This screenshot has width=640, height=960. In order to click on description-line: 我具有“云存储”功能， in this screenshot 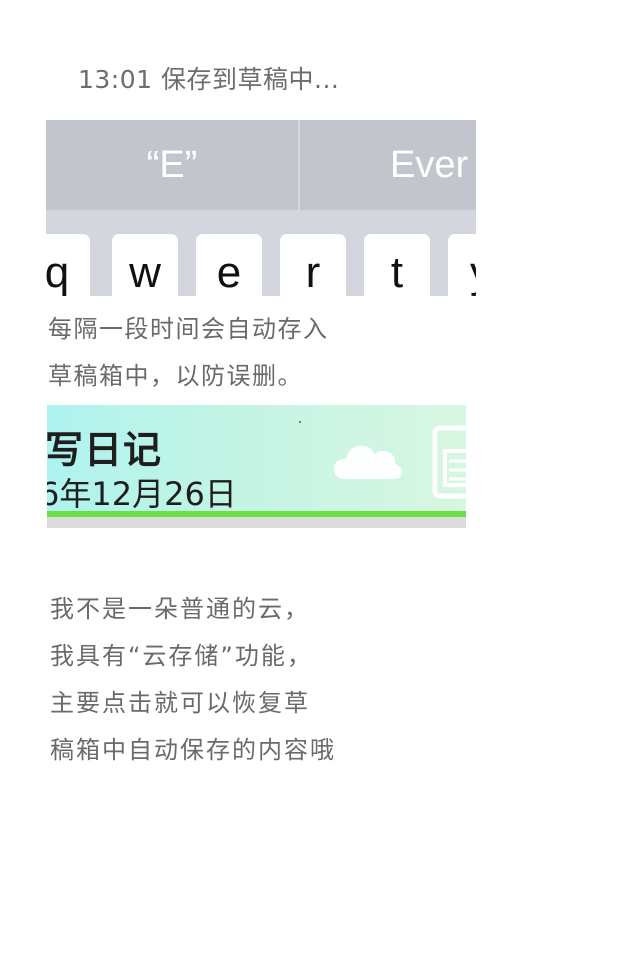, I will do `click(181, 656)`.